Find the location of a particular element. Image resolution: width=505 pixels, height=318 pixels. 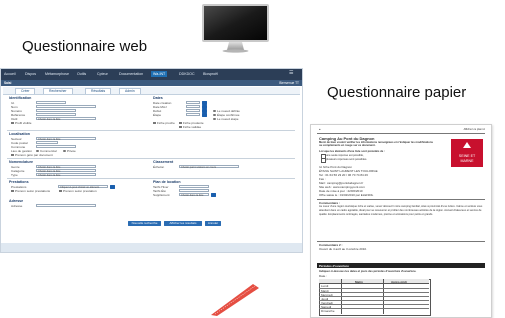

code-postal-field is located at coordinates (47, 142).